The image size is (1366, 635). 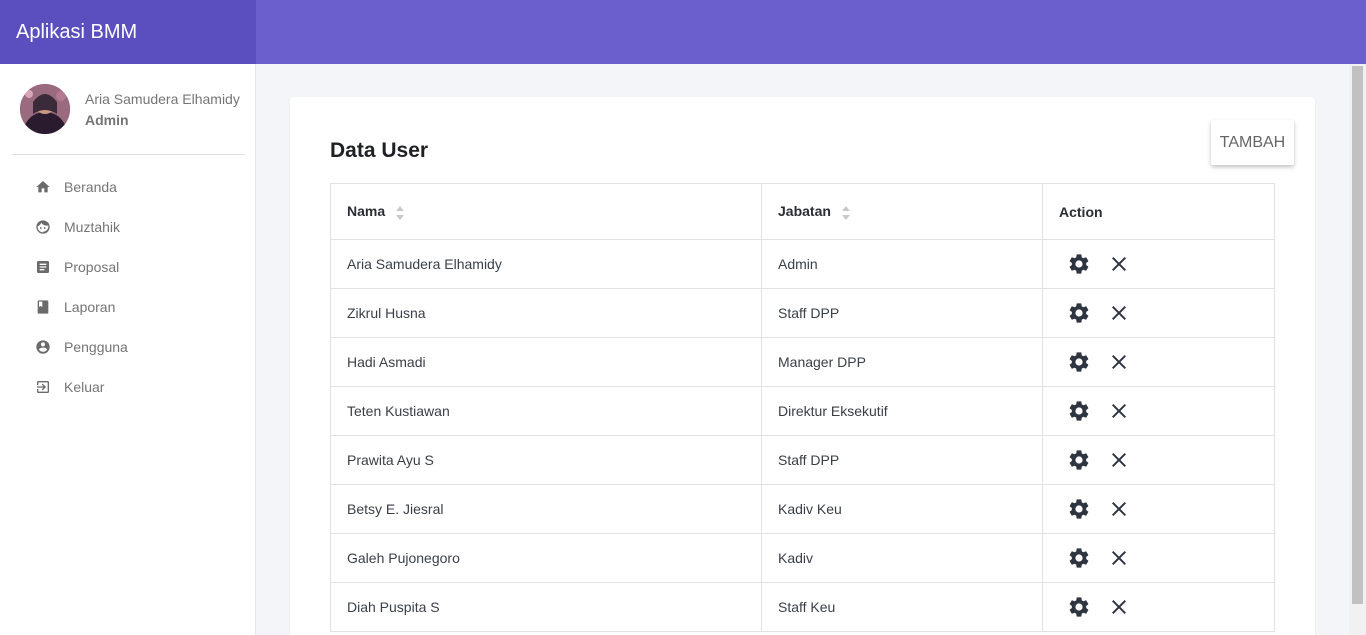 I want to click on table-row: Teten Kustiawan Direktur Eksekutif, so click(x=802, y=411).